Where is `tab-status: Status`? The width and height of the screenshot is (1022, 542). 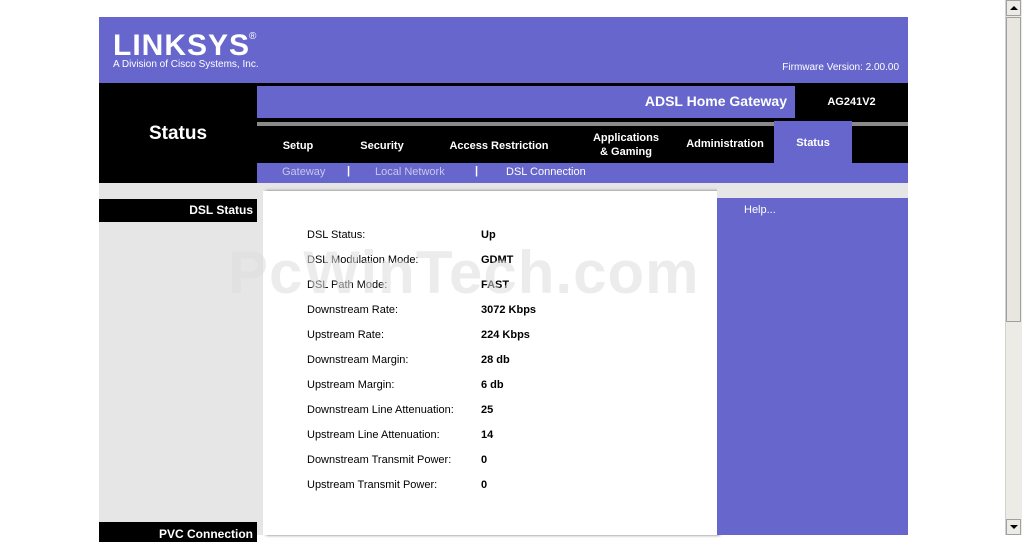 tab-status: Status is located at coordinates (813, 142).